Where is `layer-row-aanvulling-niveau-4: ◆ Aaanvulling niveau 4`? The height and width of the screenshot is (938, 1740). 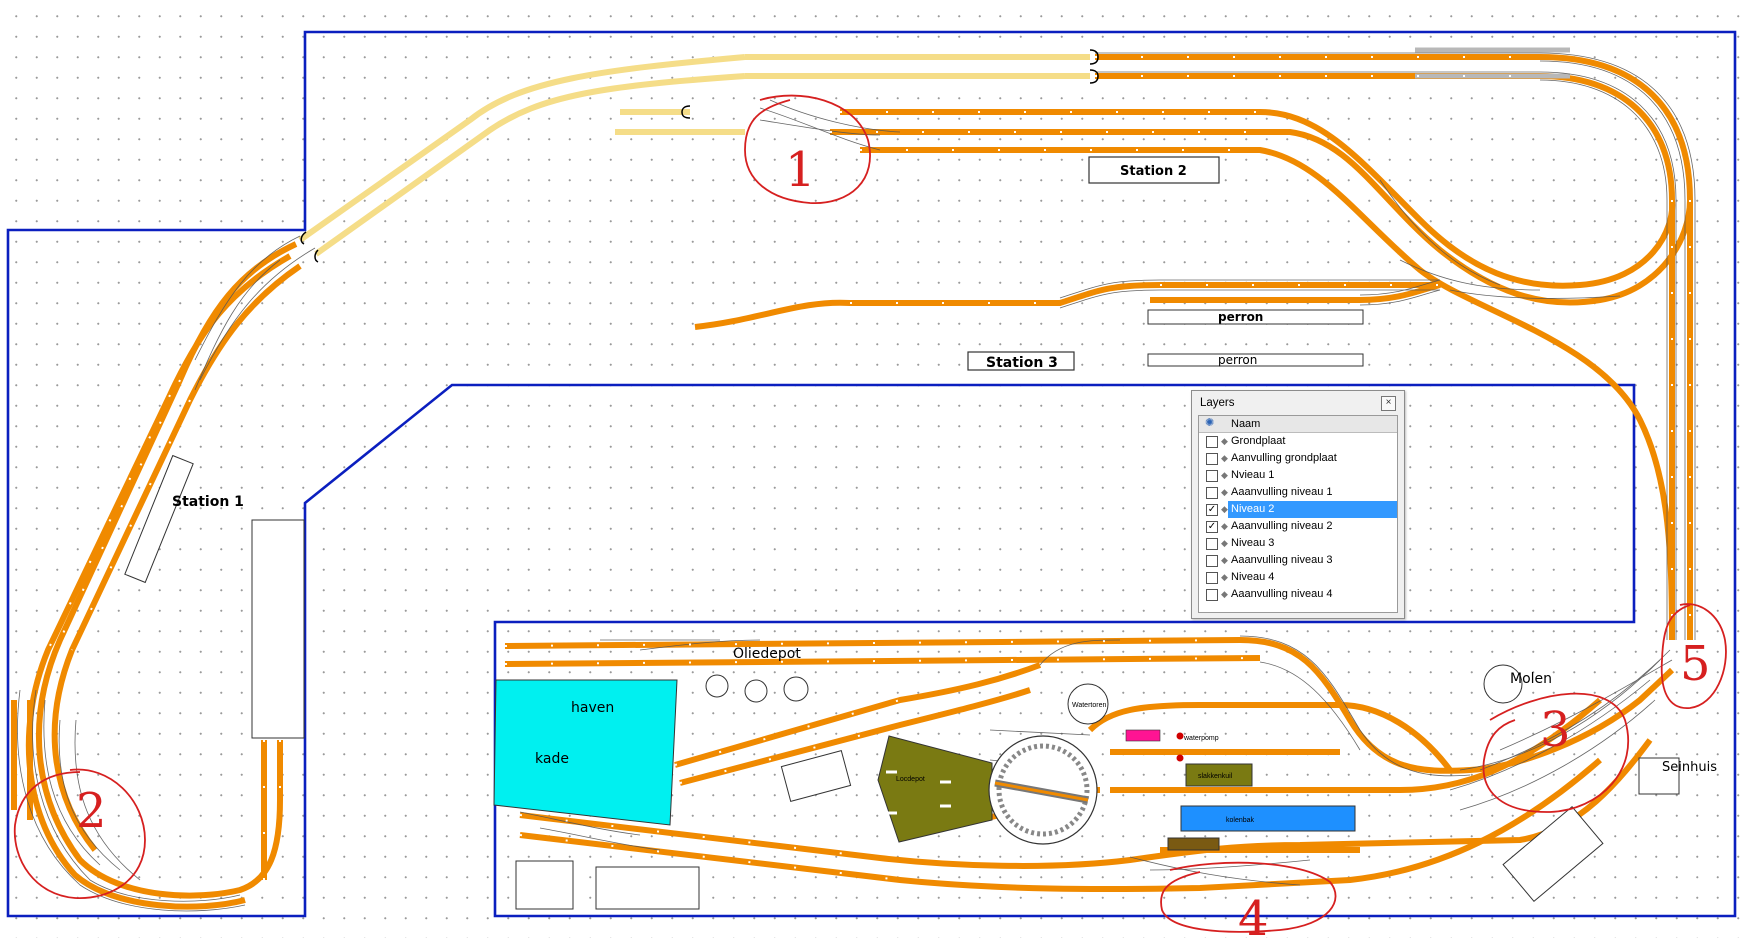 layer-row-aanvulling-niveau-4: ◆ Aaanvulling niveau 4 is located at coordinates (1298, 594).